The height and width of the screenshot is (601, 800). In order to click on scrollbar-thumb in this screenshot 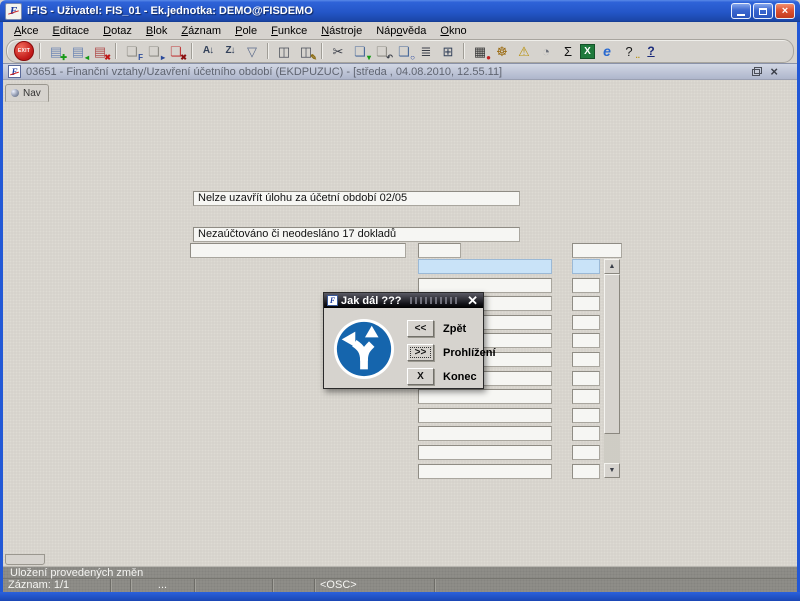, I will do `click(612, 354)`.